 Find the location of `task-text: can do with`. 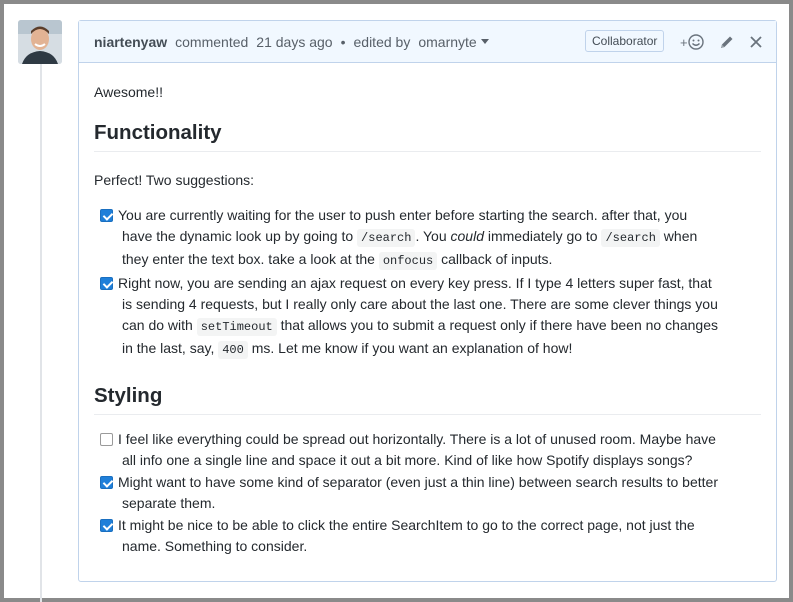

task-text: can do with is located at coordinates (159, 325).